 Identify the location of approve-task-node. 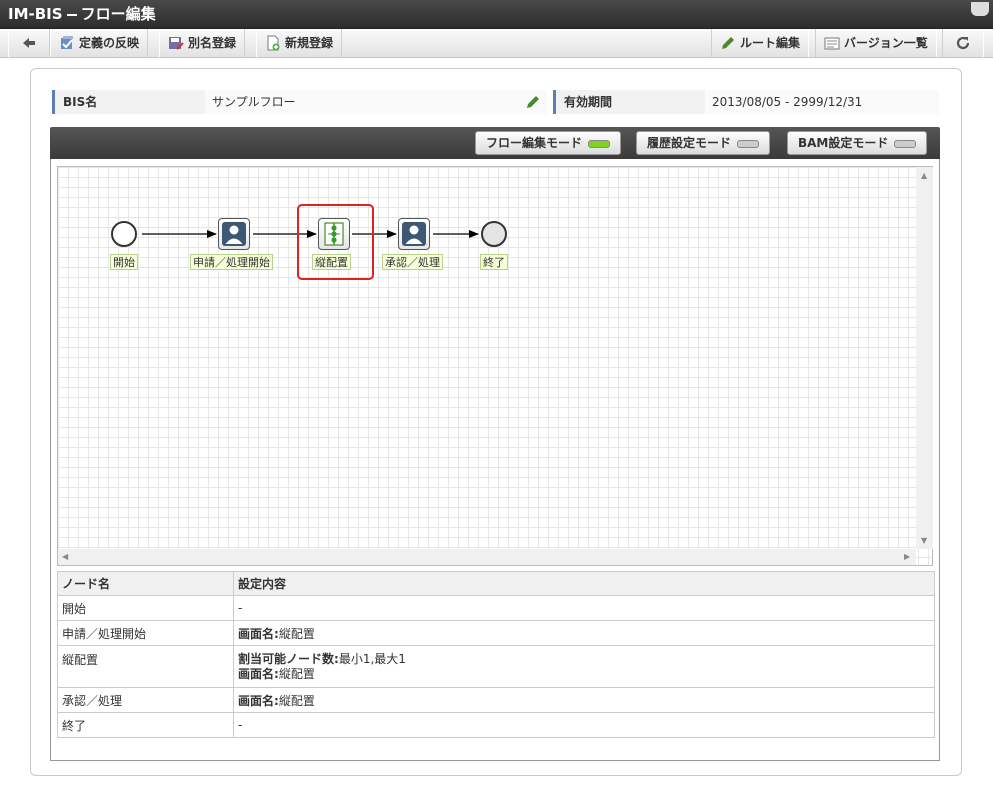
(414, 234).